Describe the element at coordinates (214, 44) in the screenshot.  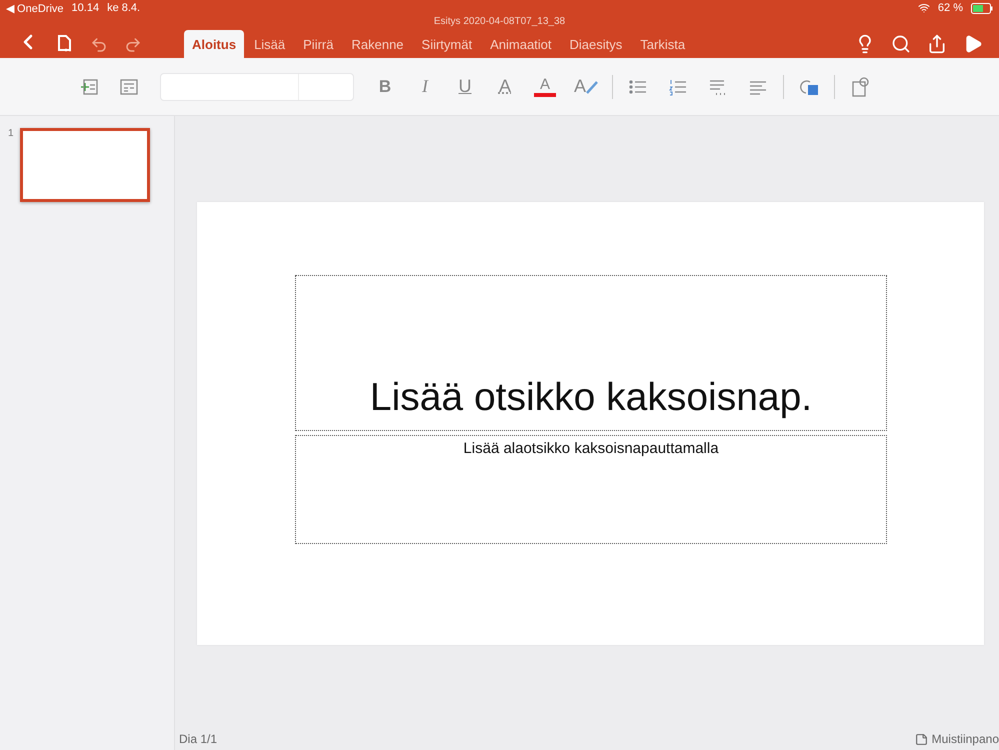
I see `ribbon-tab: Aloitus` at that location.